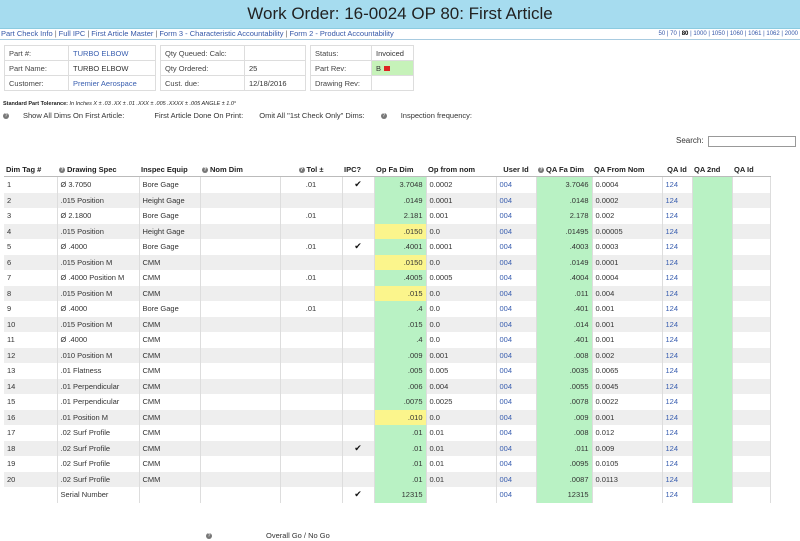 The height and width of the screenshot is (541, 800). What do you see at coordinates (751, 166) in the screenshot?
I see `col-qa-id-2: QA Id` at bounding box center [751, 166].